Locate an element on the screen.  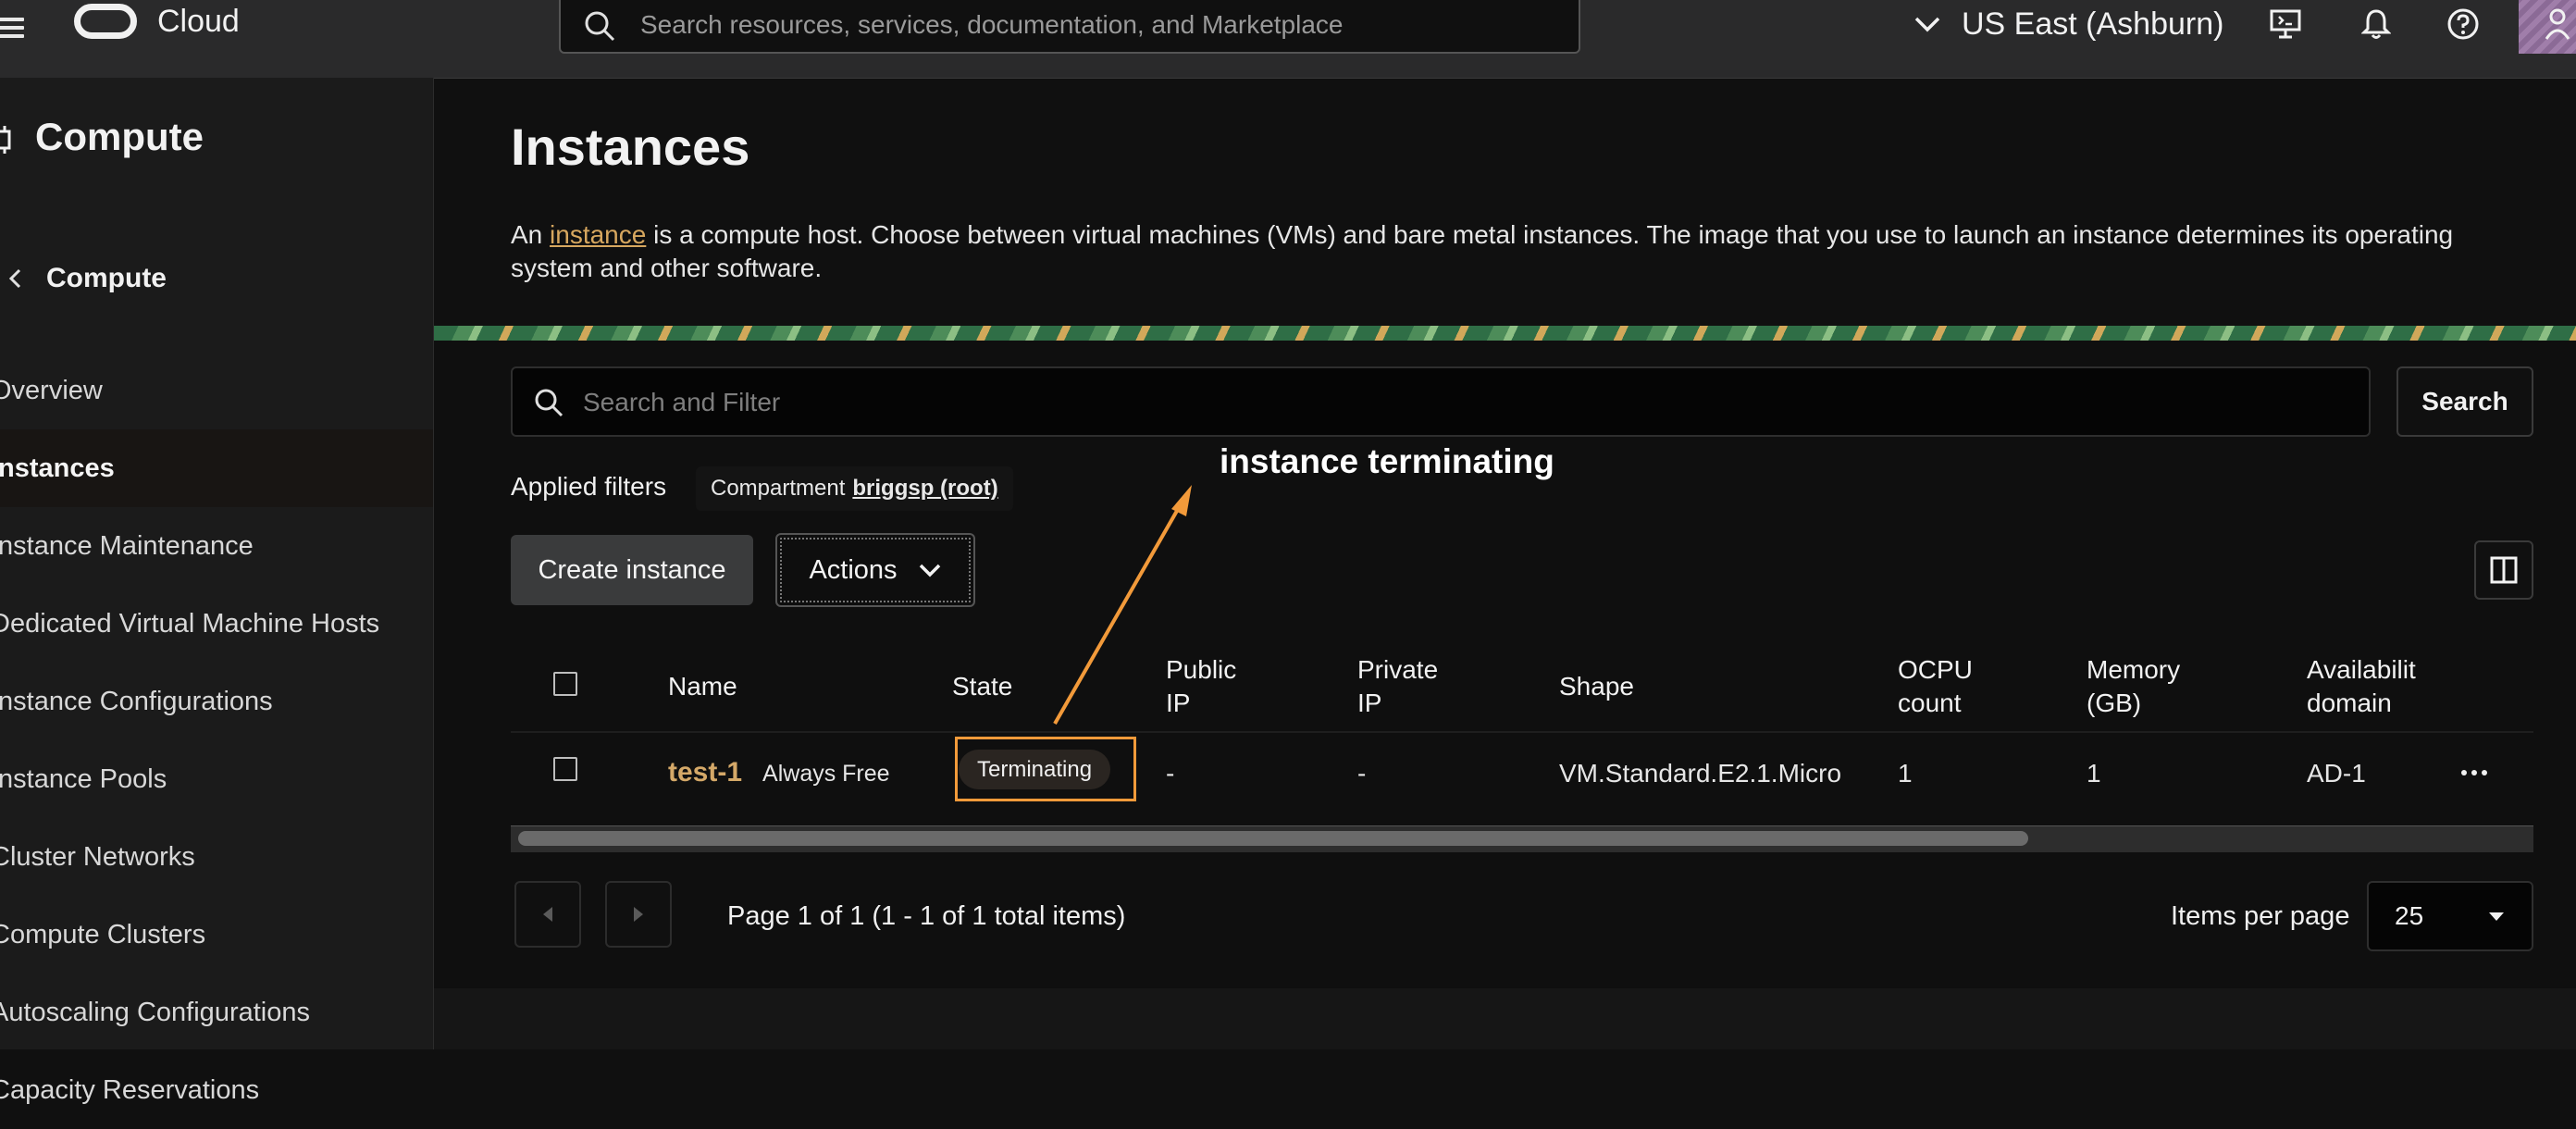
menu-icon is located at coordinates (12, 27).